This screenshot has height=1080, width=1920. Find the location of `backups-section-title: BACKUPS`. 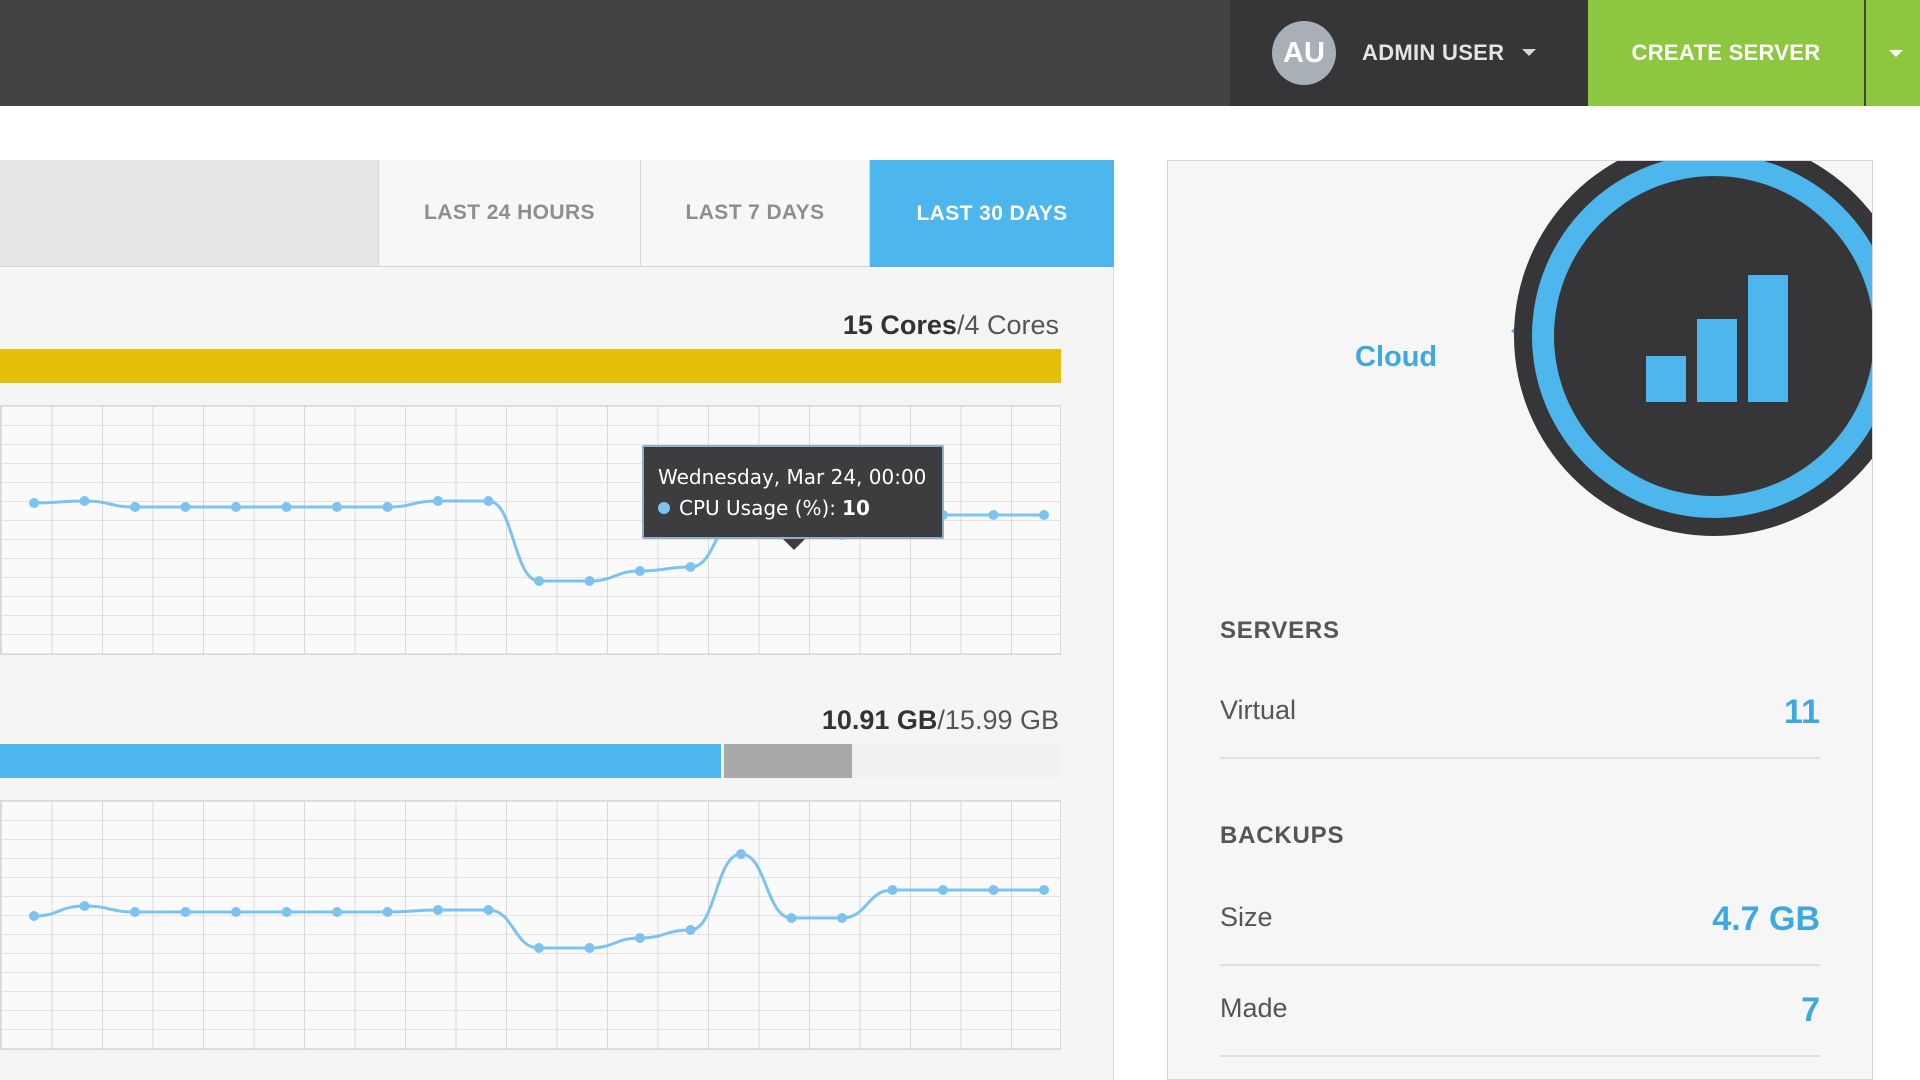

backups-section-title: BACKUPS is located at coordinates (1282, 835).